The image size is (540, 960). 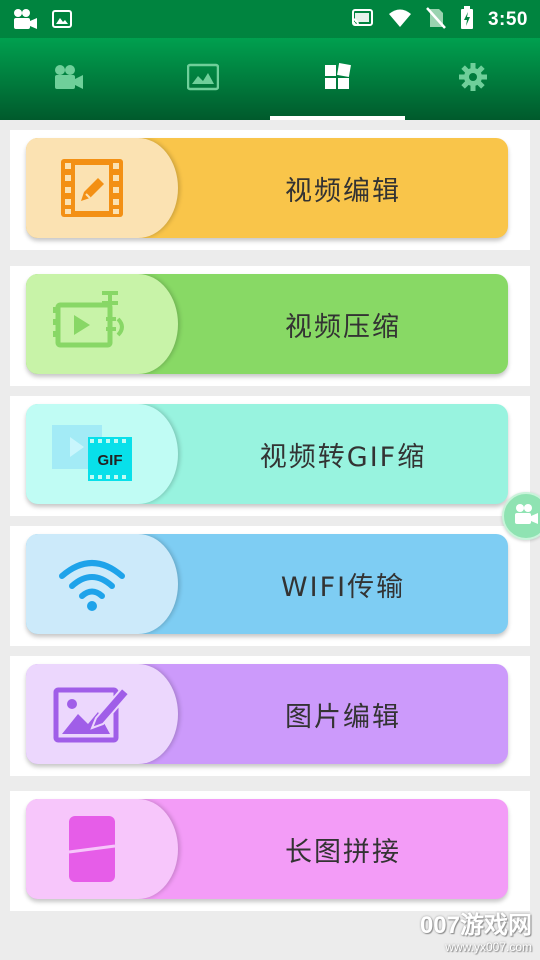 What do you see at coordinates (343, 457) in the screenshot?
I see `video-to-gif-label: 视频转GIF缩` at bounding box center [343, 457].